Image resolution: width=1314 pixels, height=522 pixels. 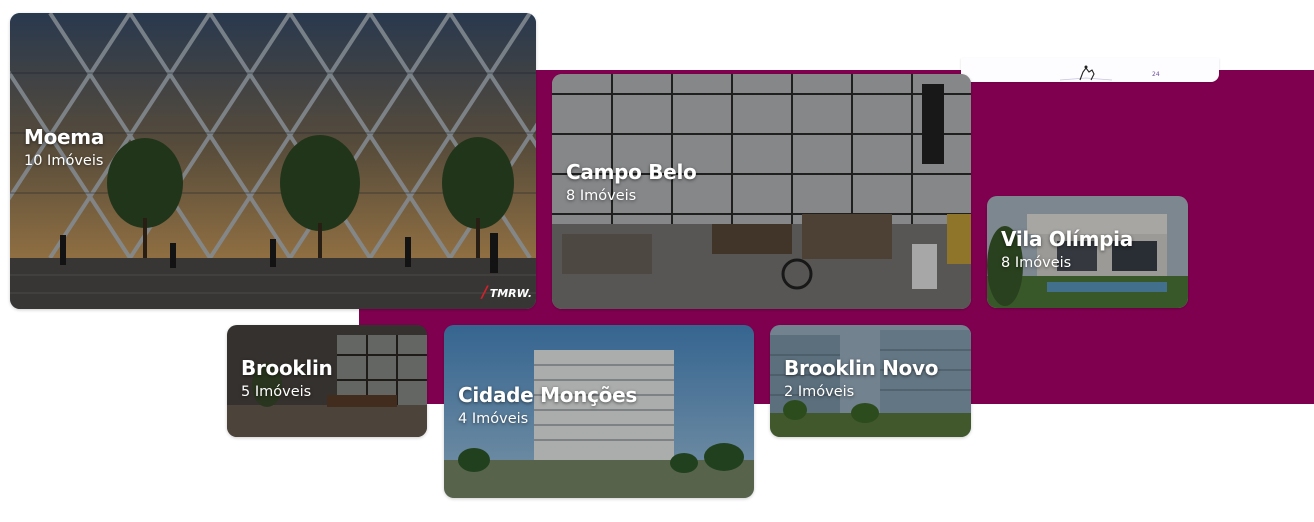 I want to click on card-caption: Cidade Monções 4 Imóveis, so click(x=547, y=406).